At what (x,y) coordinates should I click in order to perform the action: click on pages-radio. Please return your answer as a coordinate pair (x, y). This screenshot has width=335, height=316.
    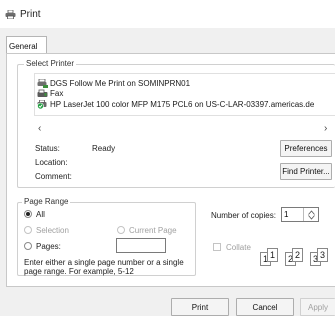
    Looking at the image, I should click on (28, 246).